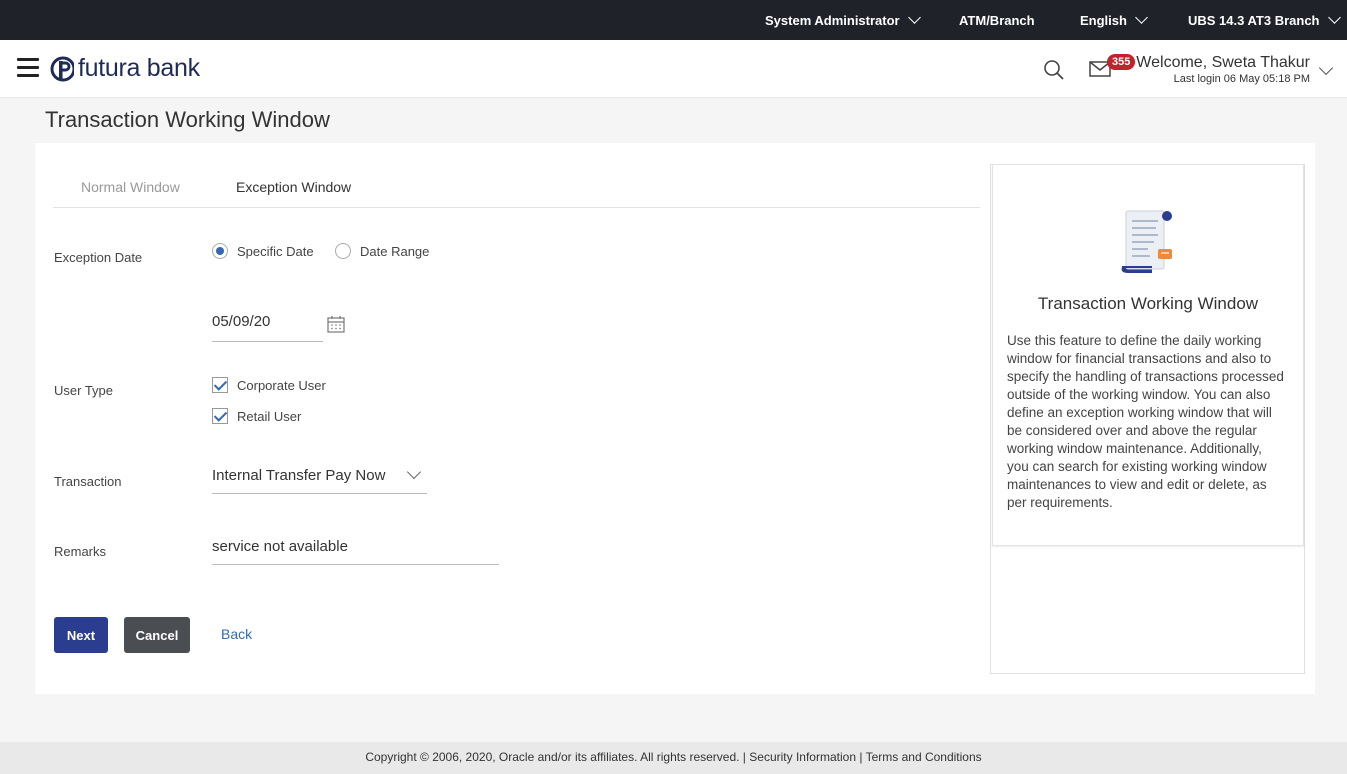 The height and width of the screenshot is (774, 1347). I want to click on hamburger-menu-icon, so click(28, 68).